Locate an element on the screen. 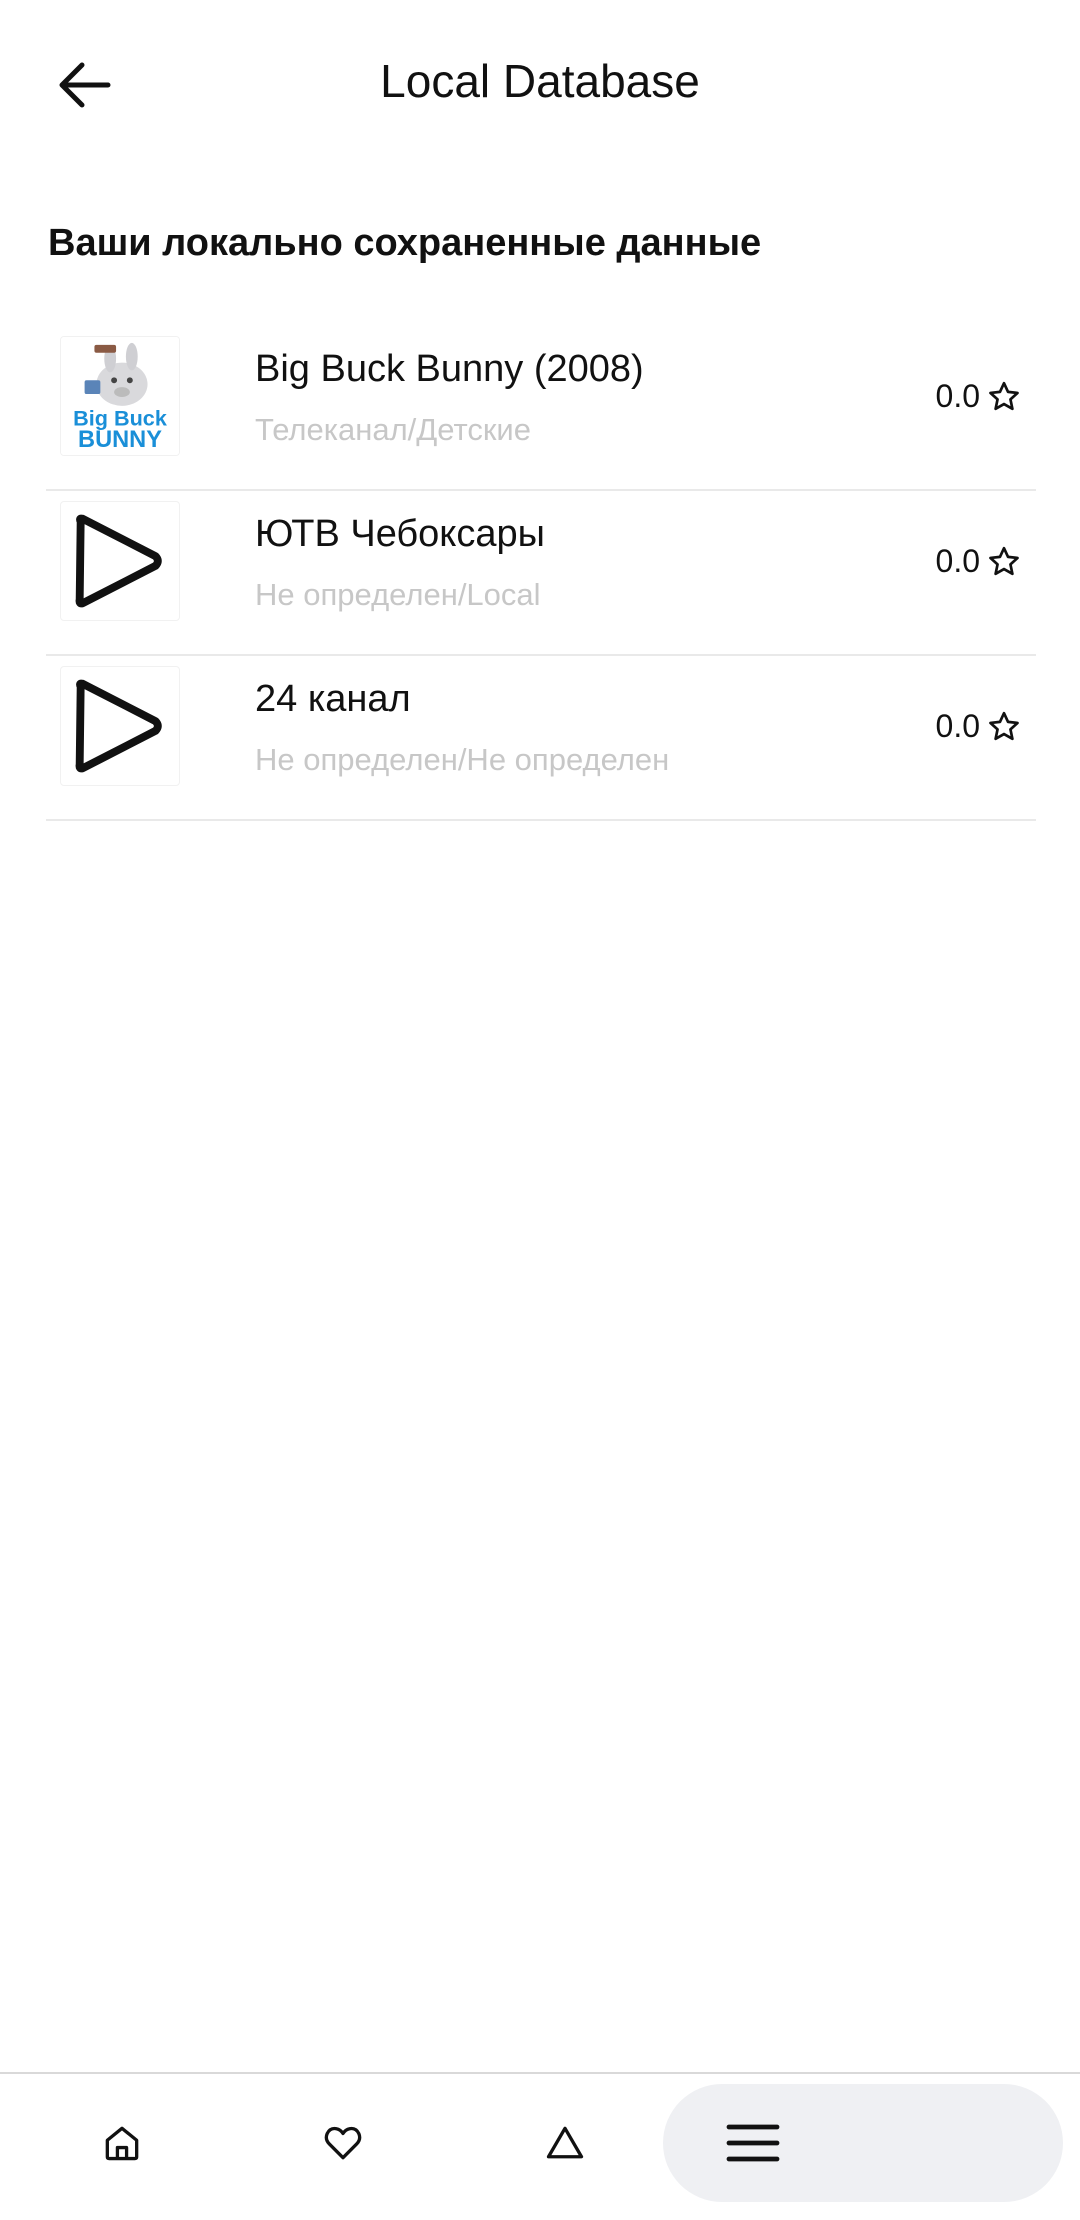 This screenshot has height=2220, width=1080. nav-triangle-button is located at coordinates (565, 2143).